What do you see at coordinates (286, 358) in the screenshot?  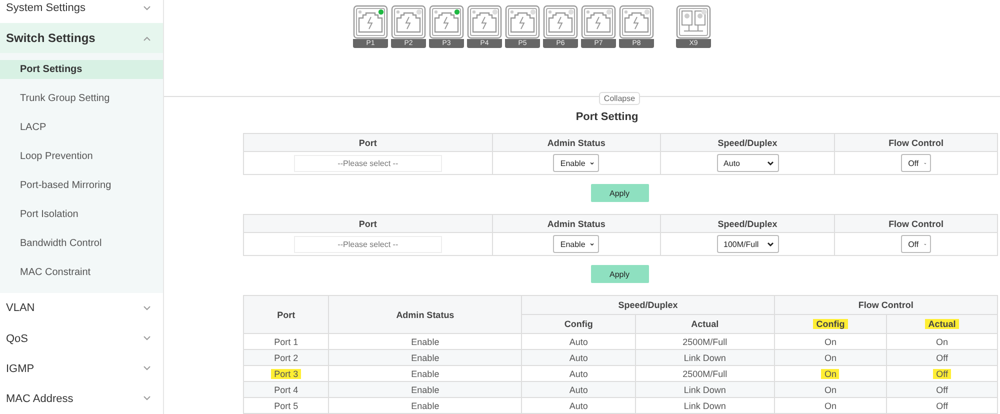 I see `table-cell: Port 2` at bounding box center [286, 358].